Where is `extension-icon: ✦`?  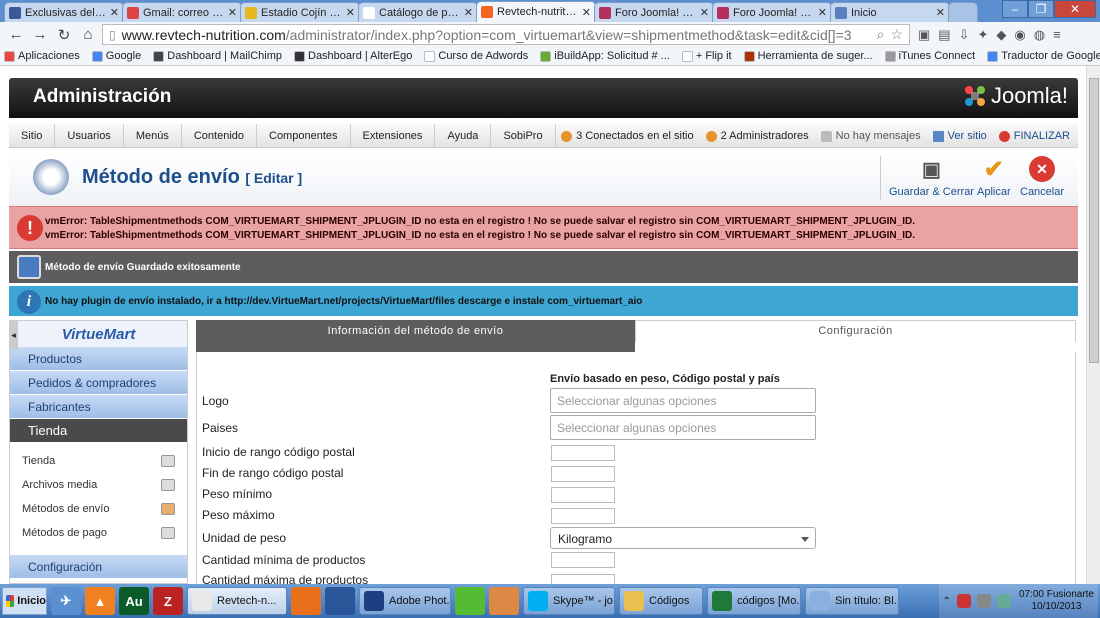 extension-icon: ✦ is located at coordinates (983, 35).